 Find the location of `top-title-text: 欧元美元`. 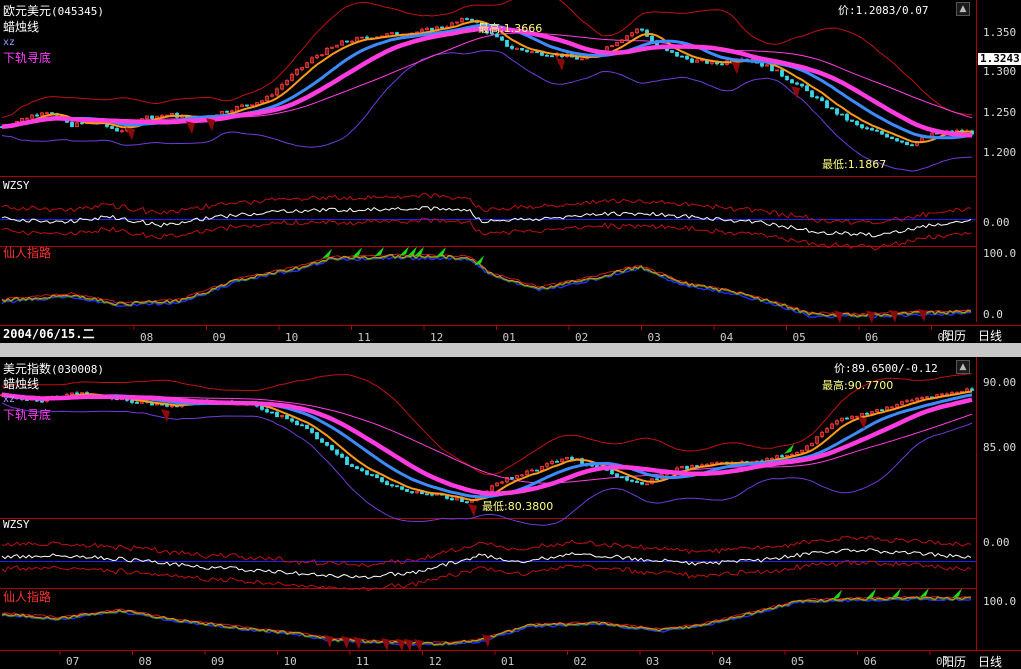

top-title-text: 欧元美元 is located at coordinates (27, 11).